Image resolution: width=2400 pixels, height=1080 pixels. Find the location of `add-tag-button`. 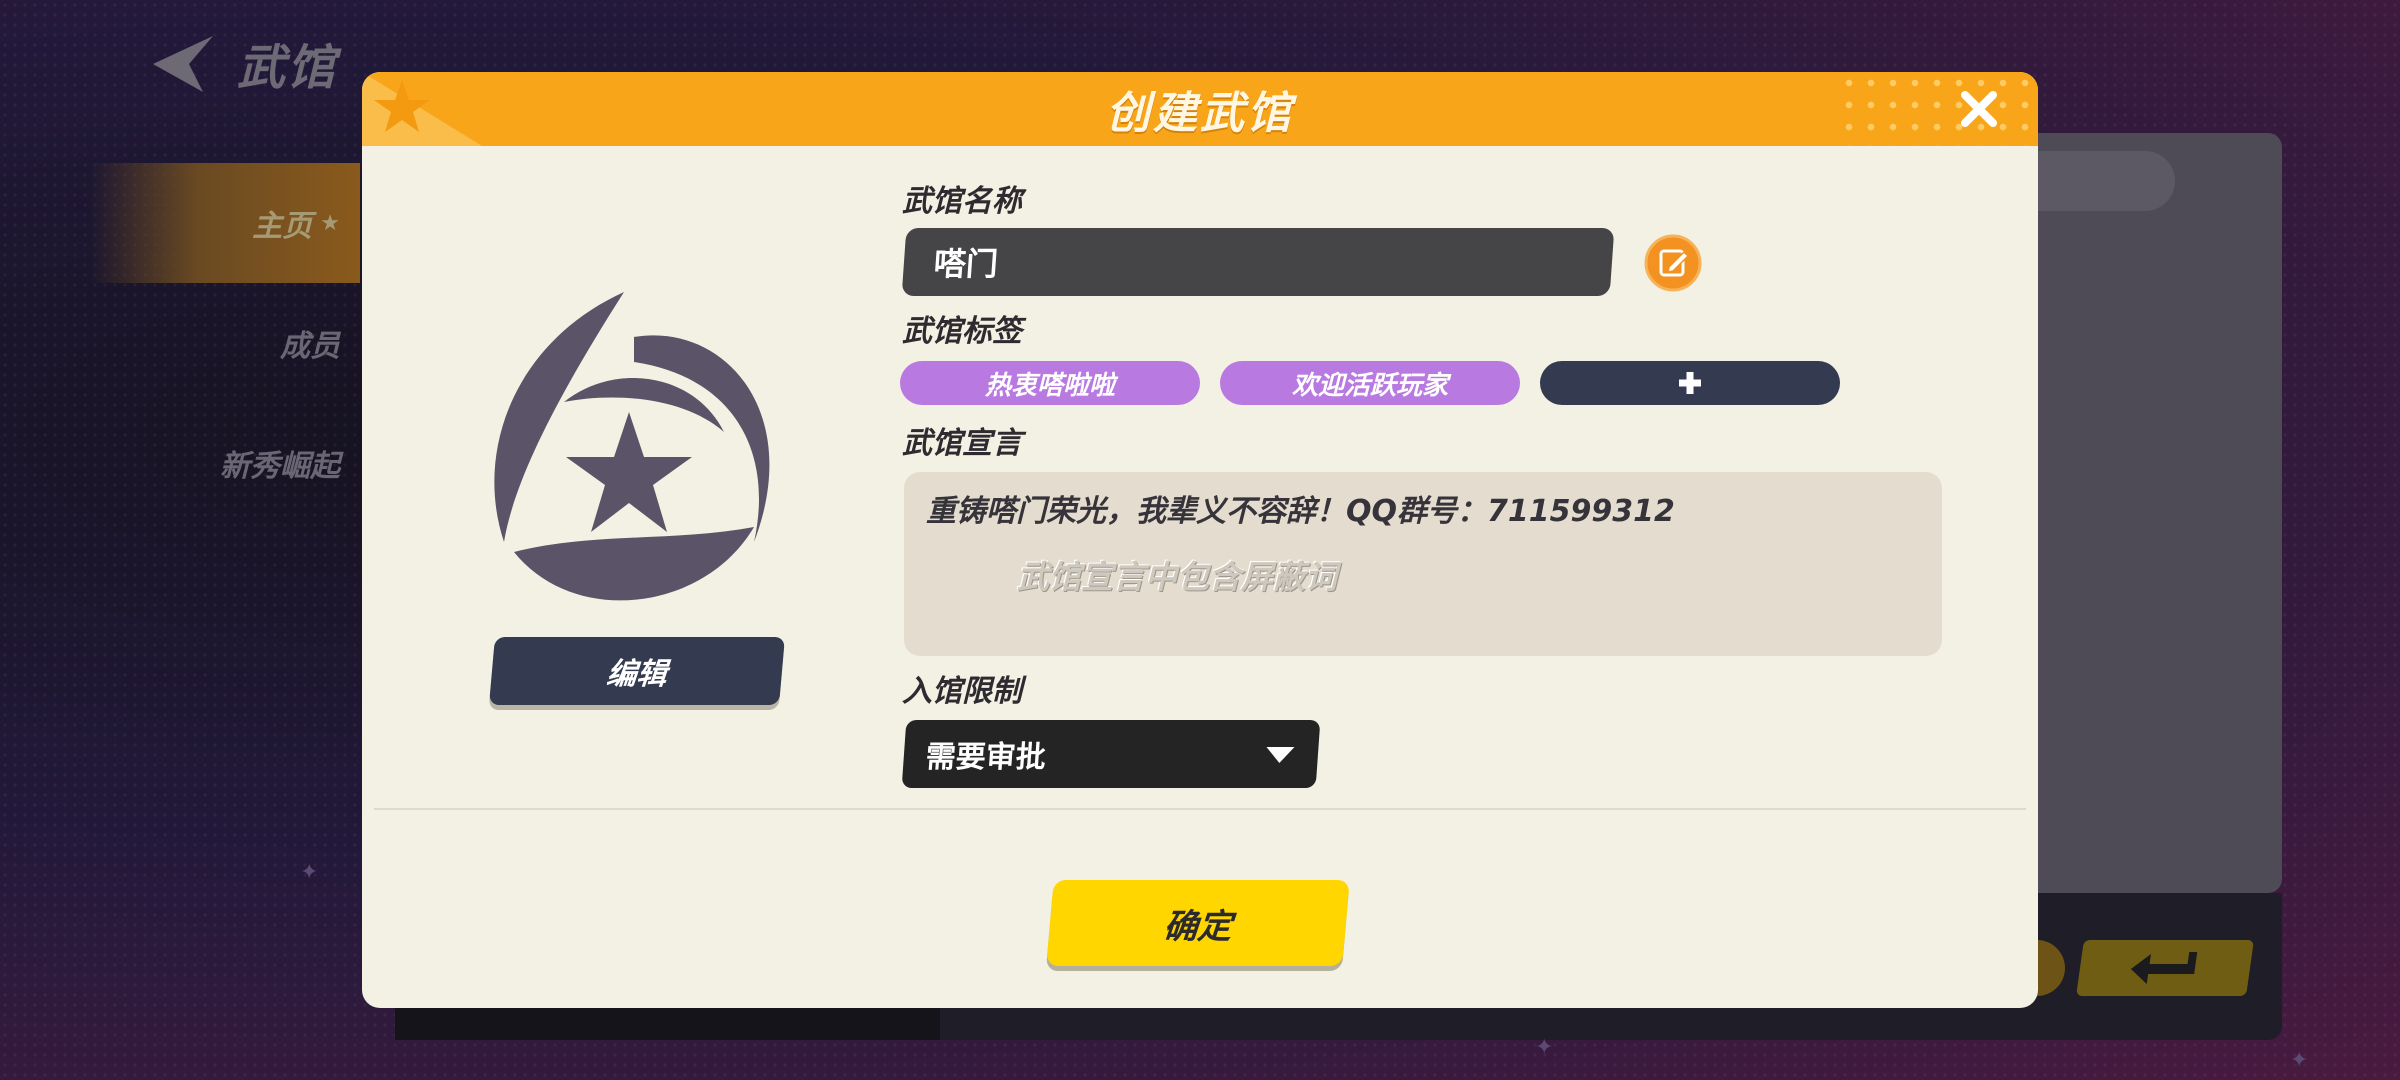

add-tag-button is located at coordinates (1690, 383).